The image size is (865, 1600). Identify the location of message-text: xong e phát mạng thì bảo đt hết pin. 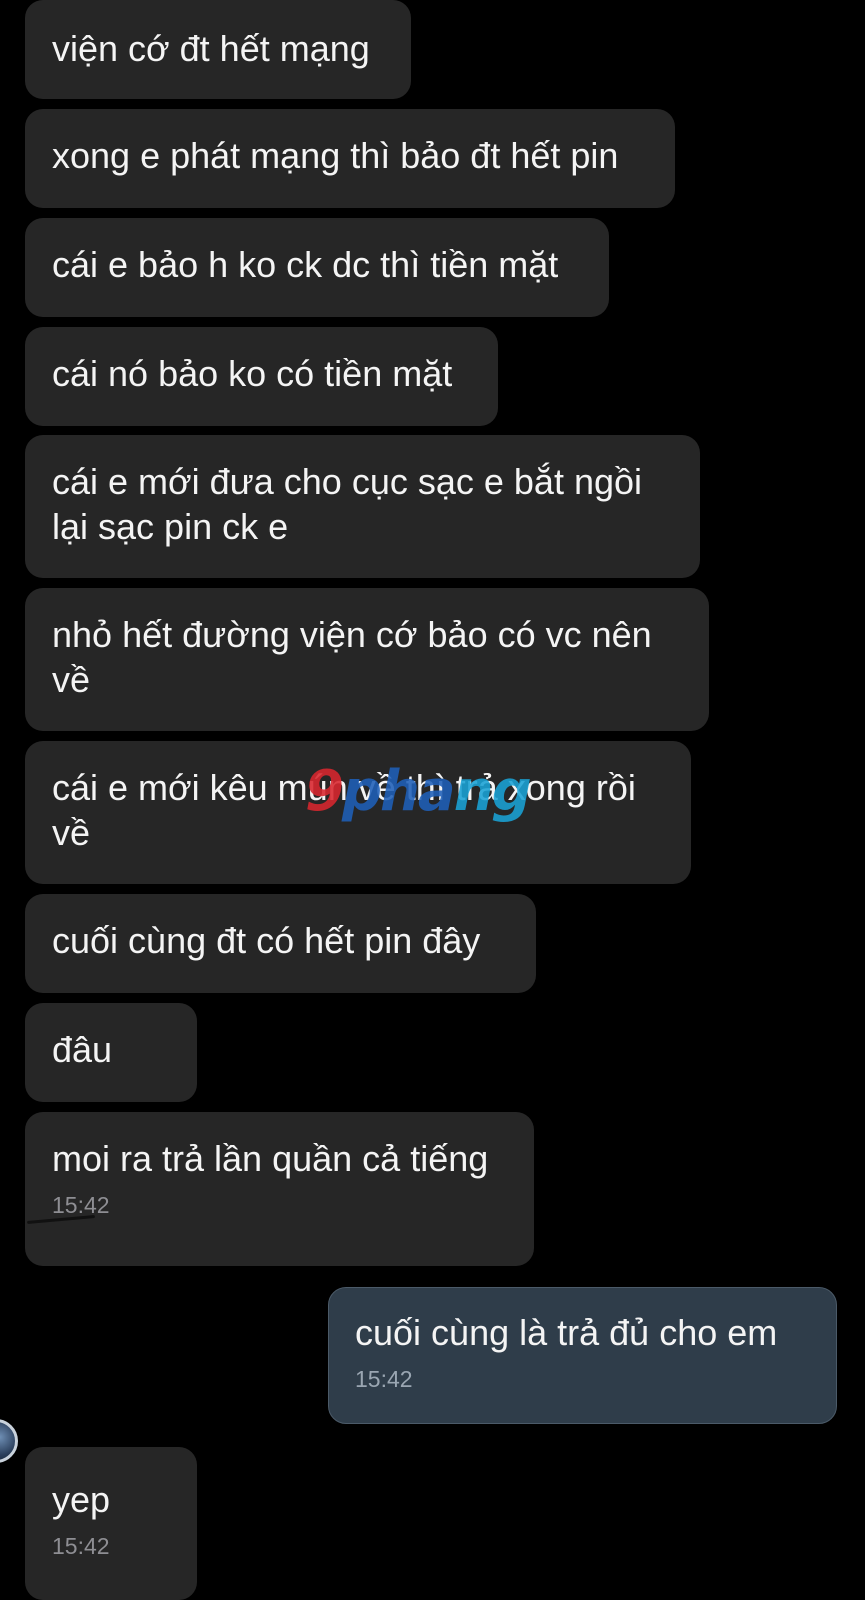
(335, 155).